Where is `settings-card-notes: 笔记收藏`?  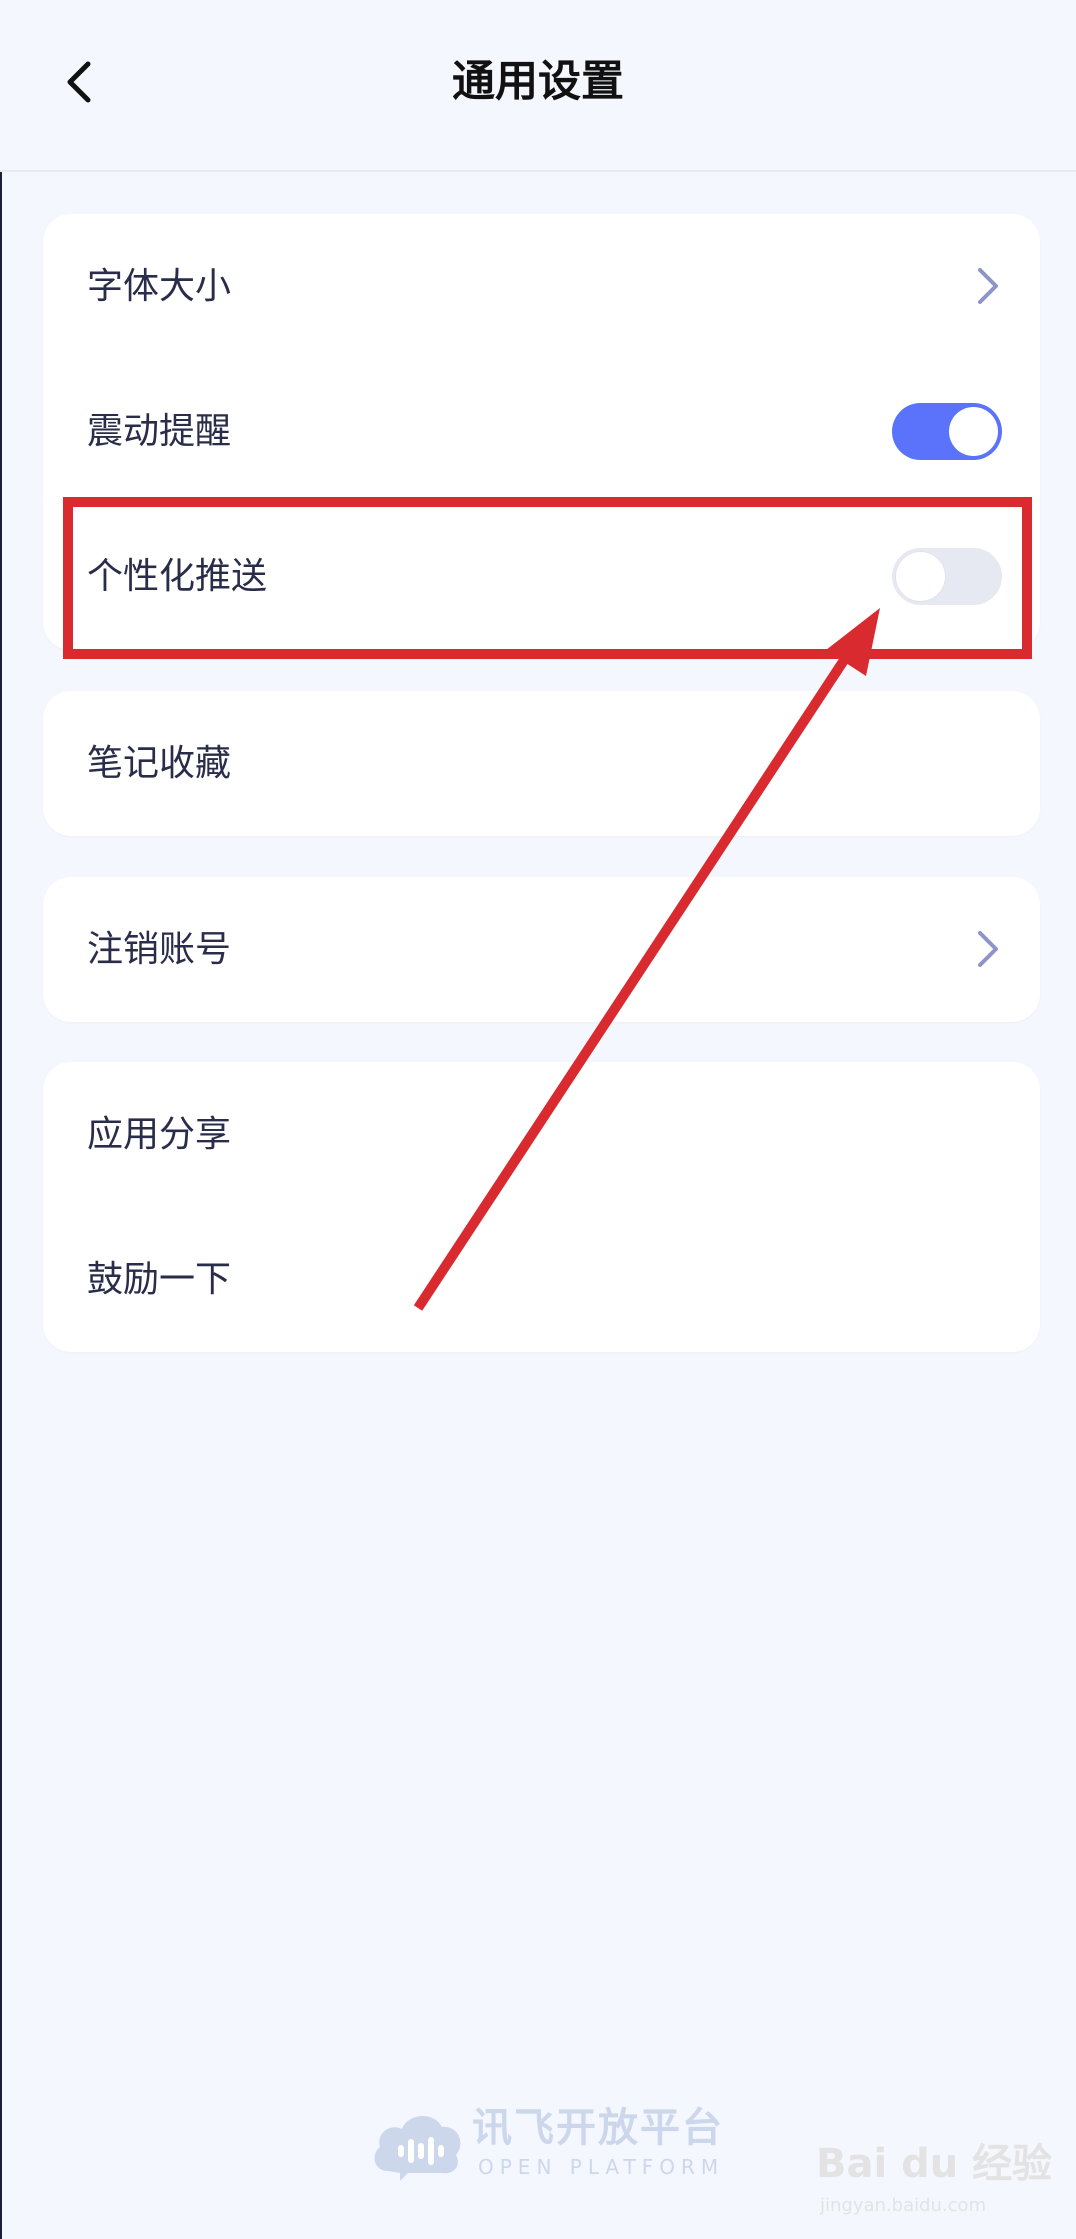
settings-card-notes: 笔记收藏 is located at coordinates (541, 763).